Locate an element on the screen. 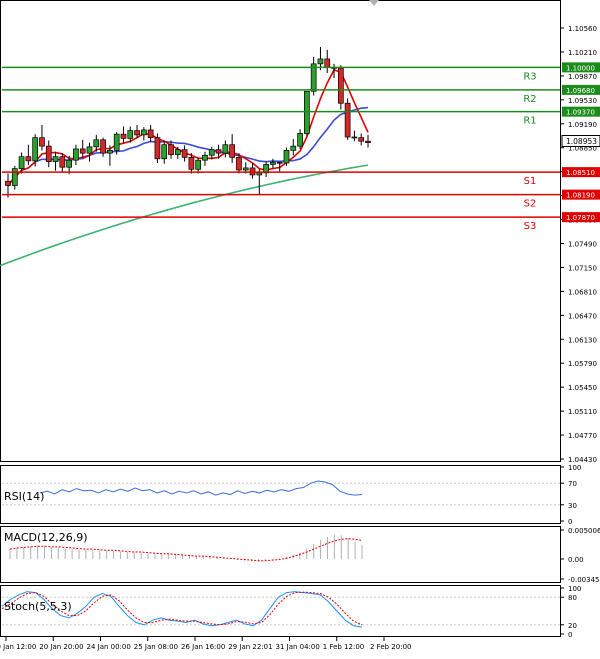 The image size is (600, 659). x-tick-label: 19 Jan 12:00 is located at coordinates (18, 647).